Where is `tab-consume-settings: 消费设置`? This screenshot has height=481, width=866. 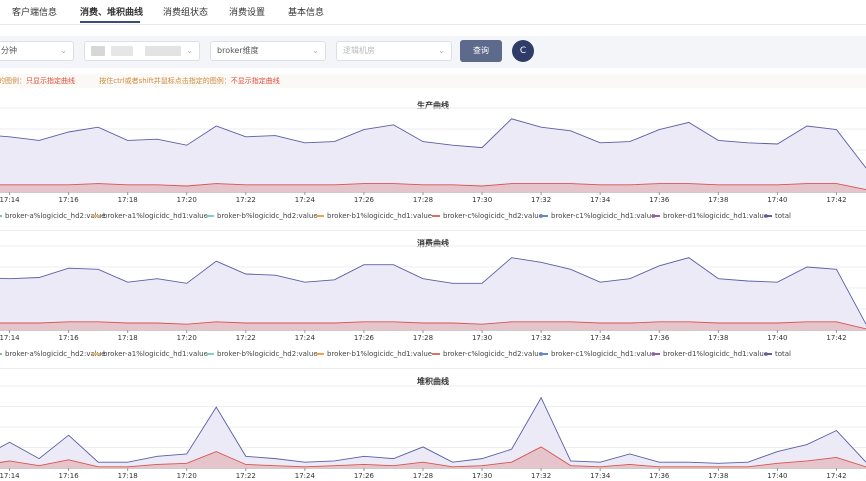 tab-consume-settings: 消费设置 is located at coordinates (247, 11).